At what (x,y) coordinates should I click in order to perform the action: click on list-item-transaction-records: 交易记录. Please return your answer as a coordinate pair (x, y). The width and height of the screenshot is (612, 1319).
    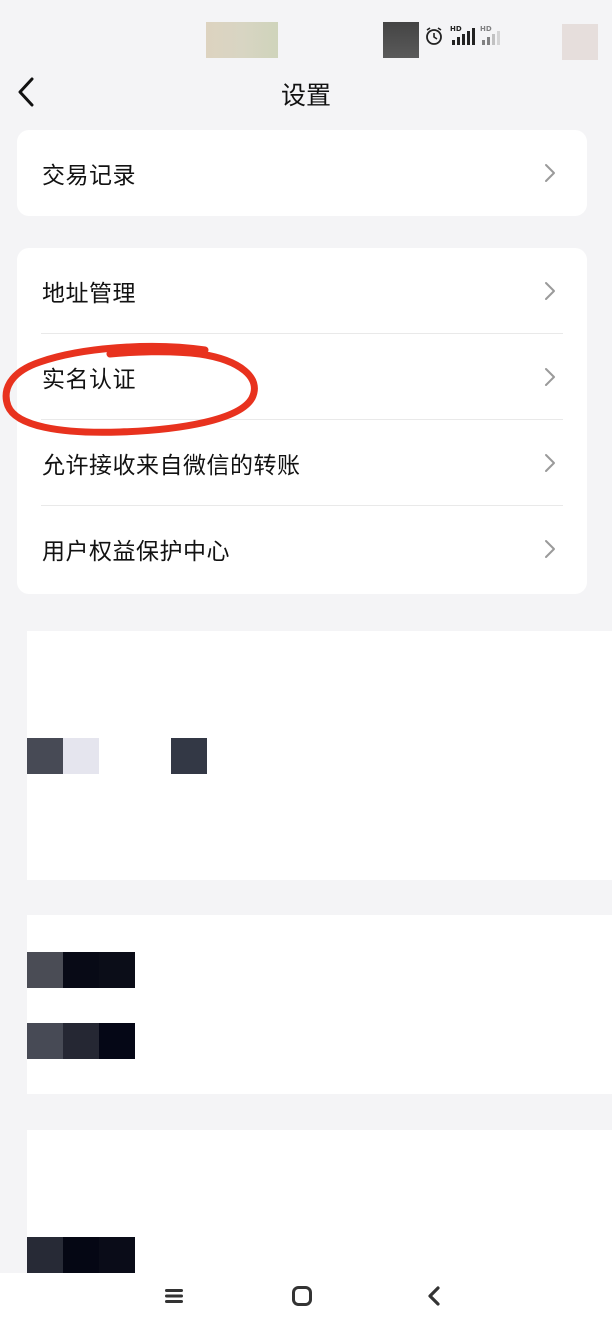
    Looking at the image, I should click on (302, 173).